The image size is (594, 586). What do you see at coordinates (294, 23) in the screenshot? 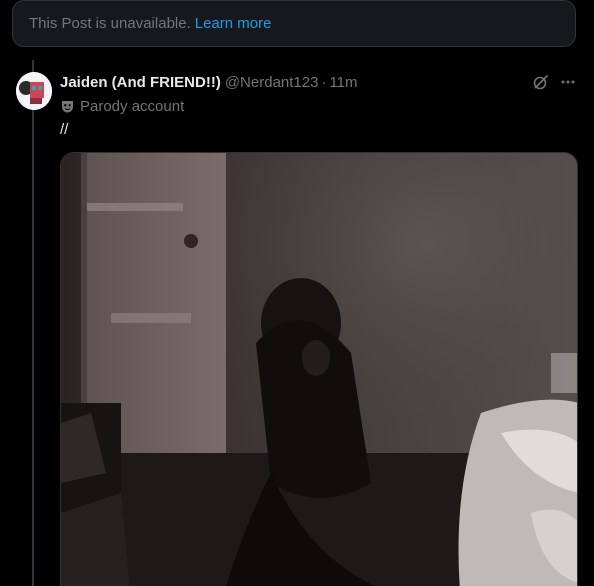
I see `unavailable-post-notice: This Post is unavailable. Learn more` at bounding box center [294, 23].